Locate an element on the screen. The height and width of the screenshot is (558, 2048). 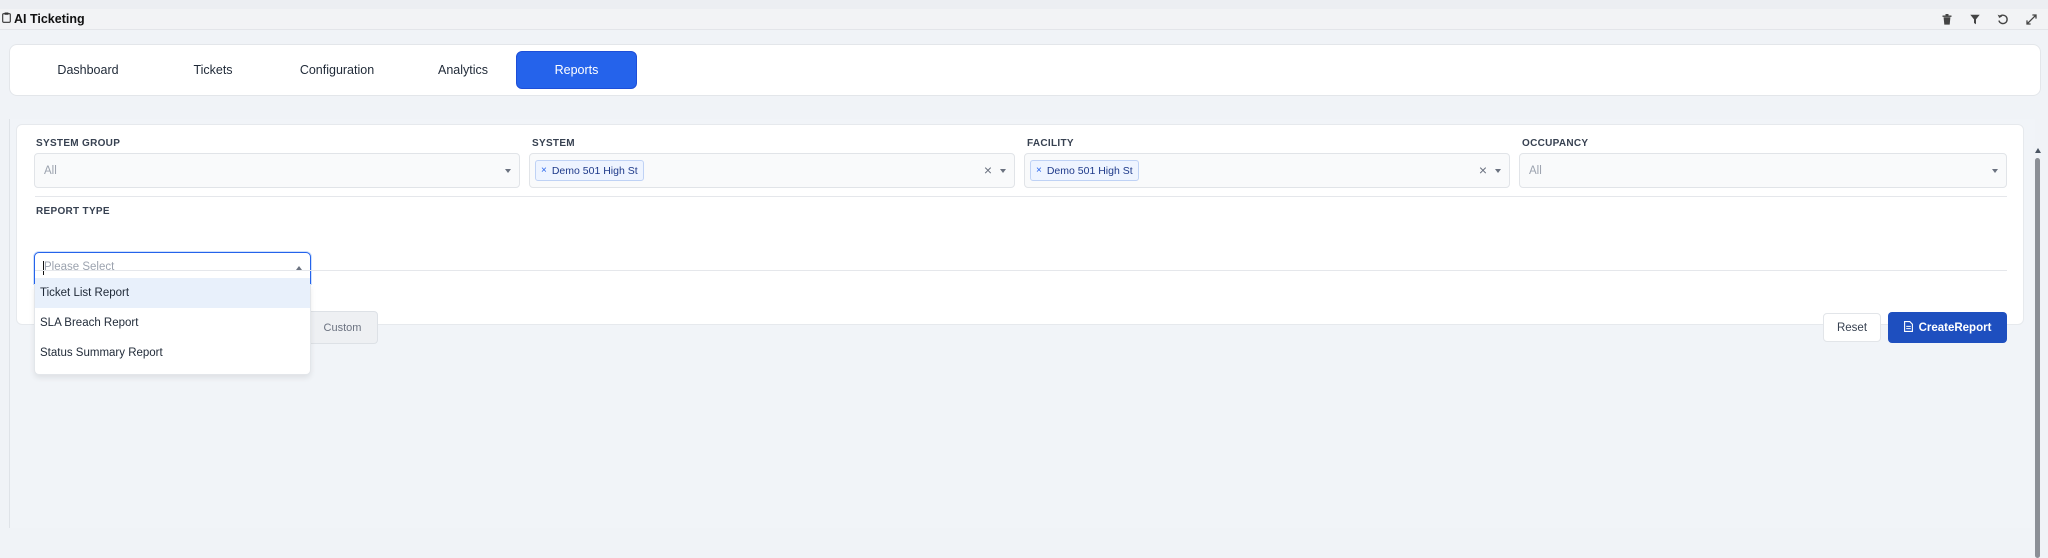
title-bar: AI Ticketing is located at coordinates (1024, 19).